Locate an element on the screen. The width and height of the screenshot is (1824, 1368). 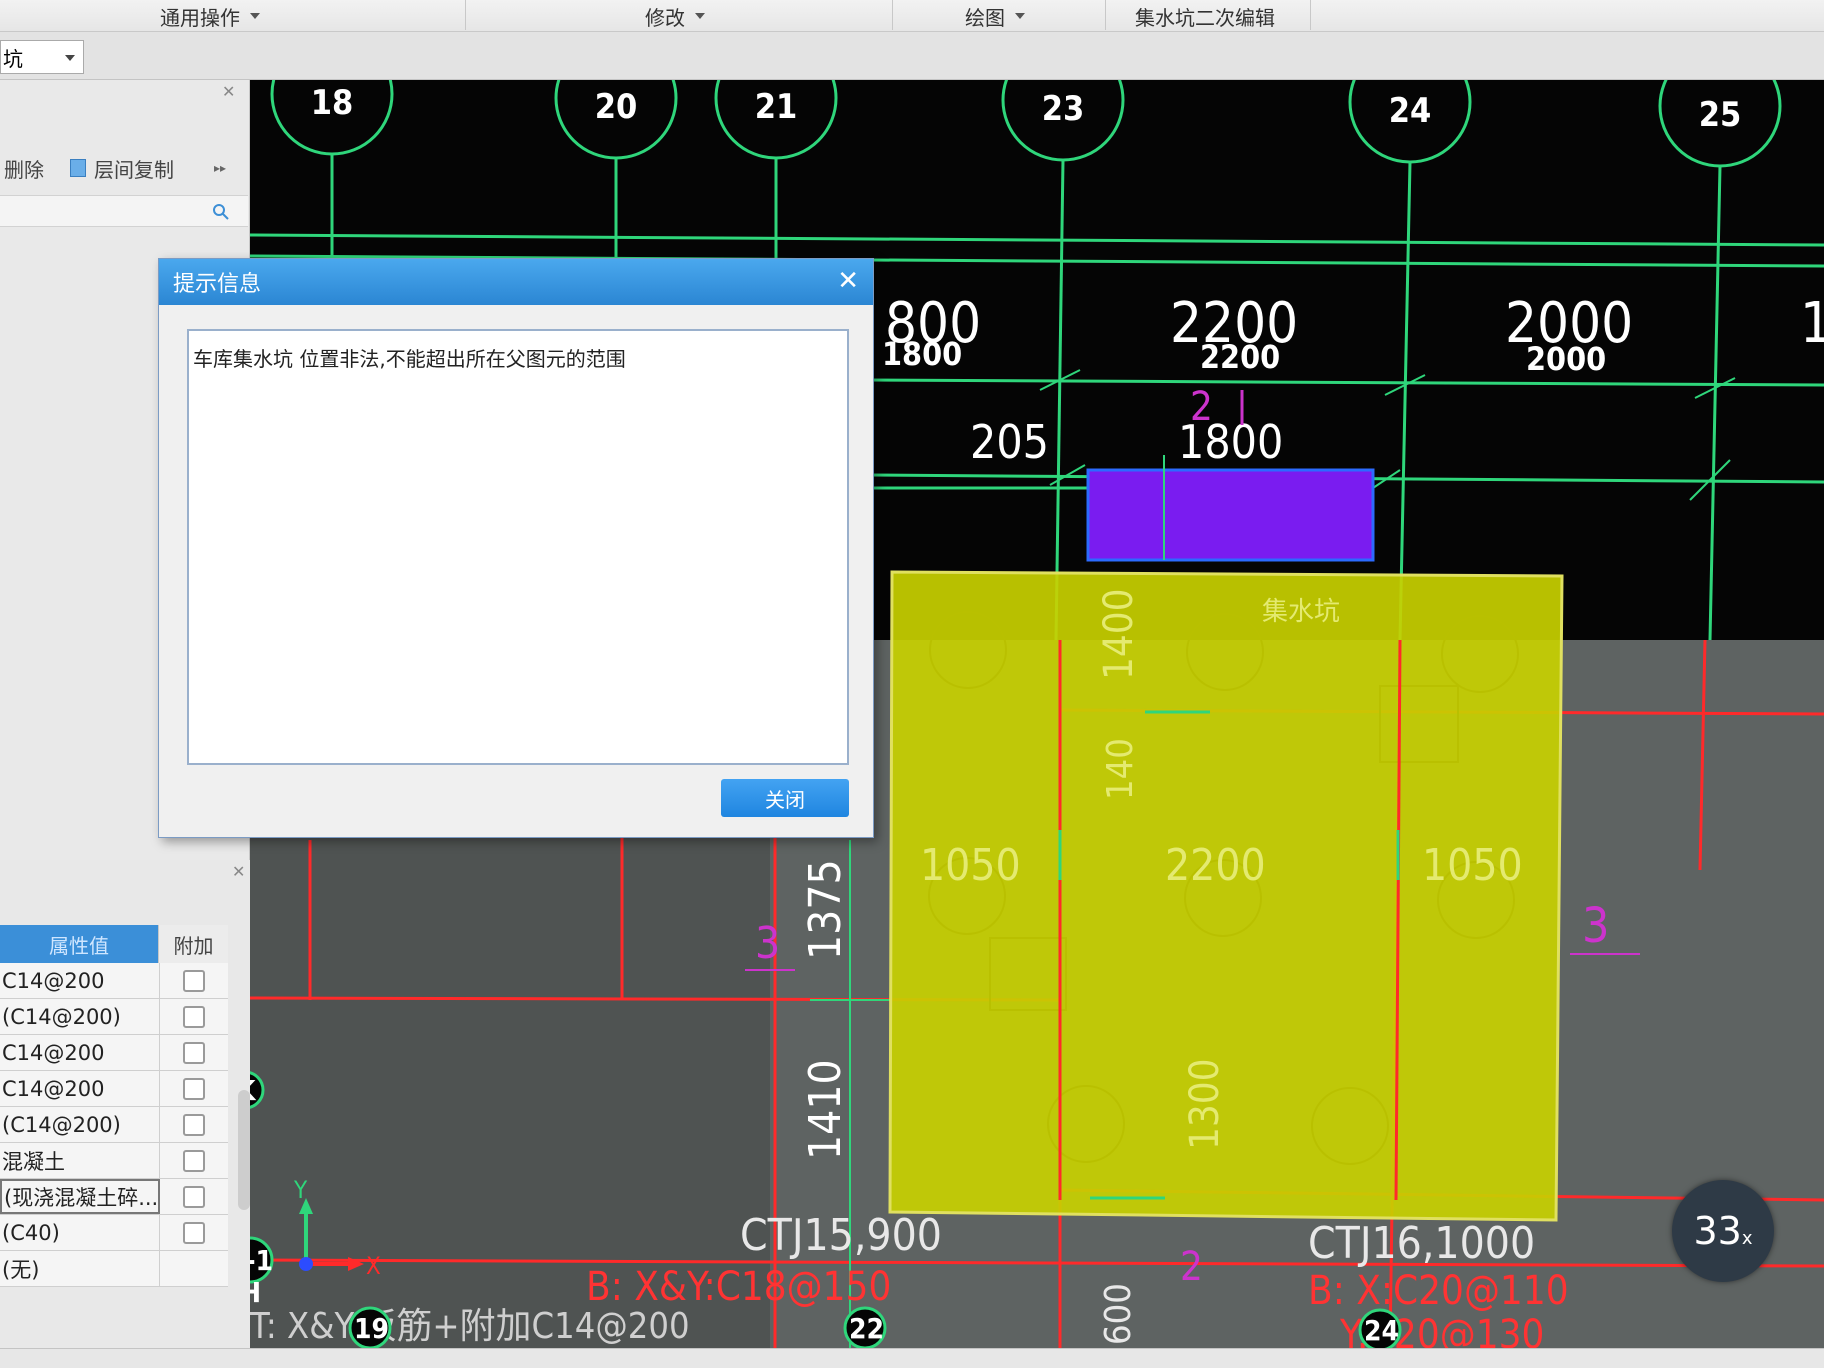
close-button: 关闭 is located at coordinates (785, 798).